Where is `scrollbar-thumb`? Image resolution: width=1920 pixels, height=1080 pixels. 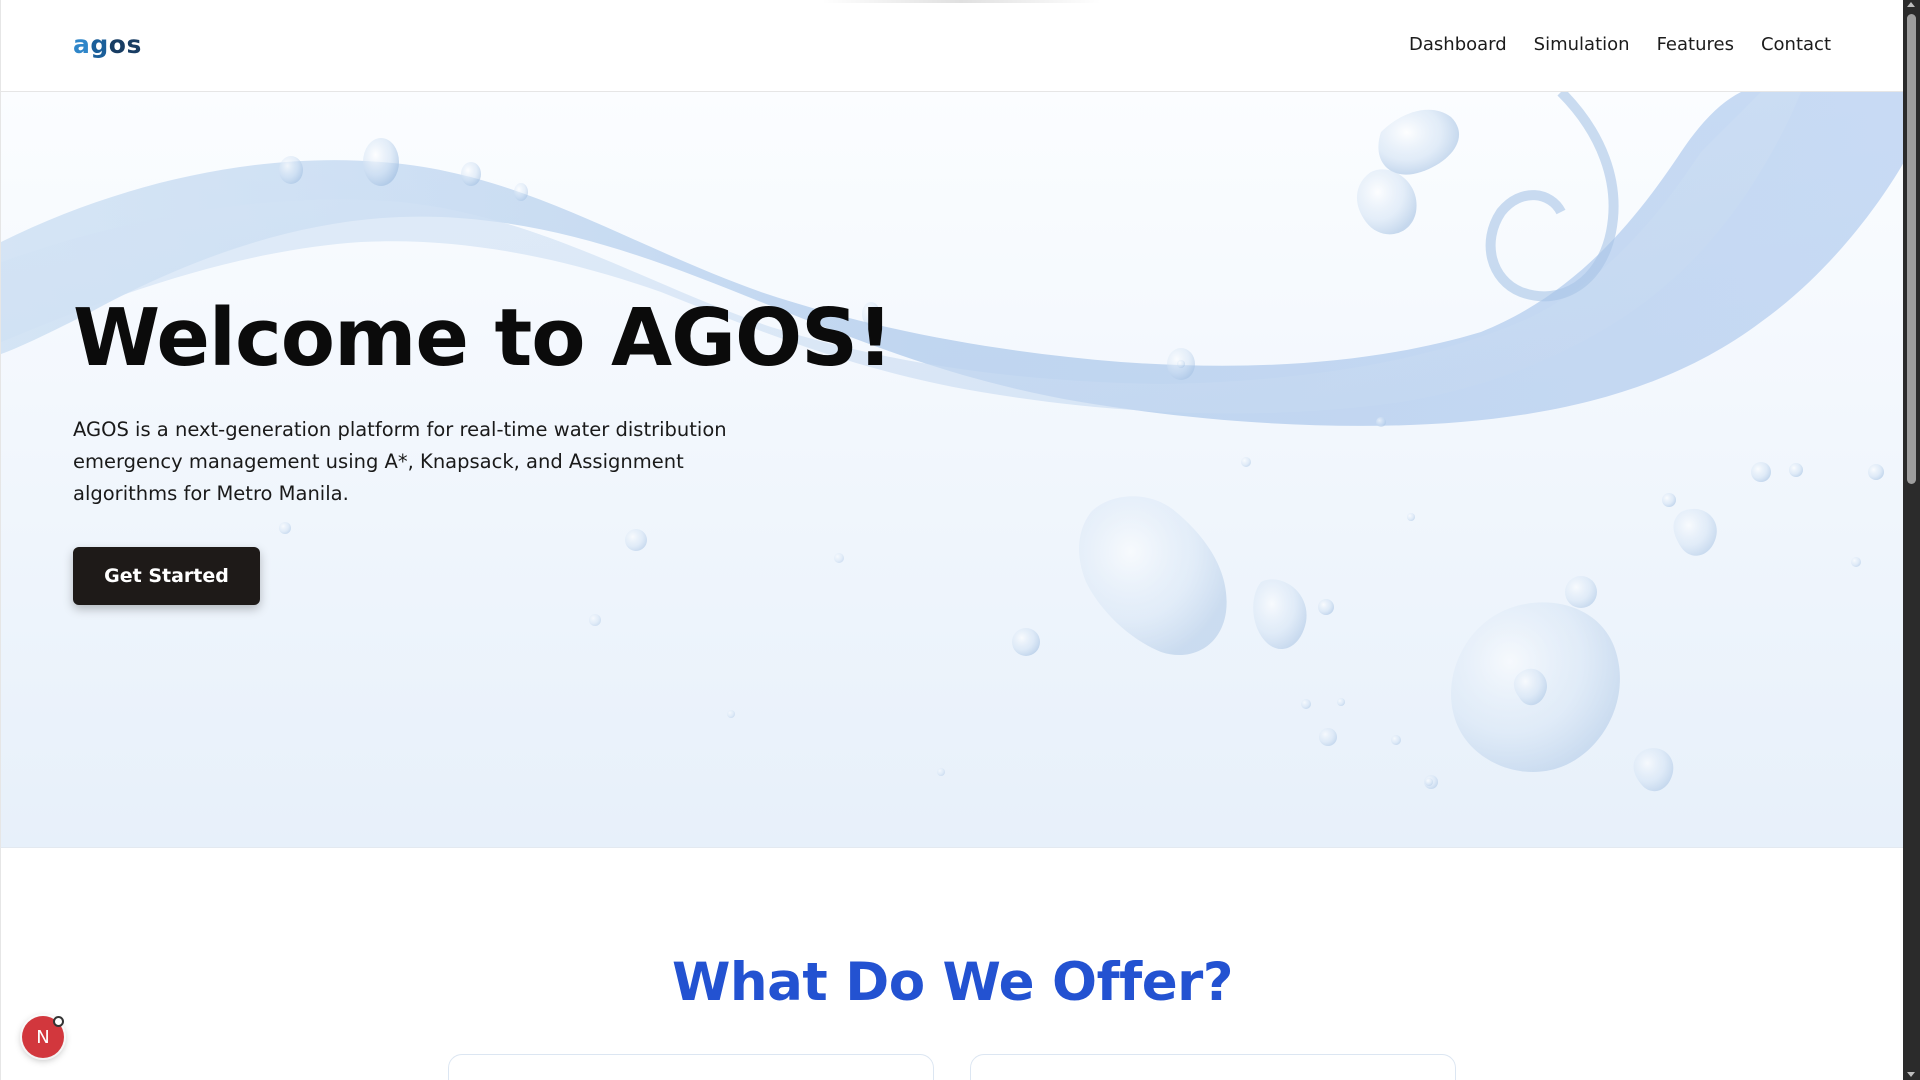 scrollbar-thumb is located at coordinates (1911, 249).